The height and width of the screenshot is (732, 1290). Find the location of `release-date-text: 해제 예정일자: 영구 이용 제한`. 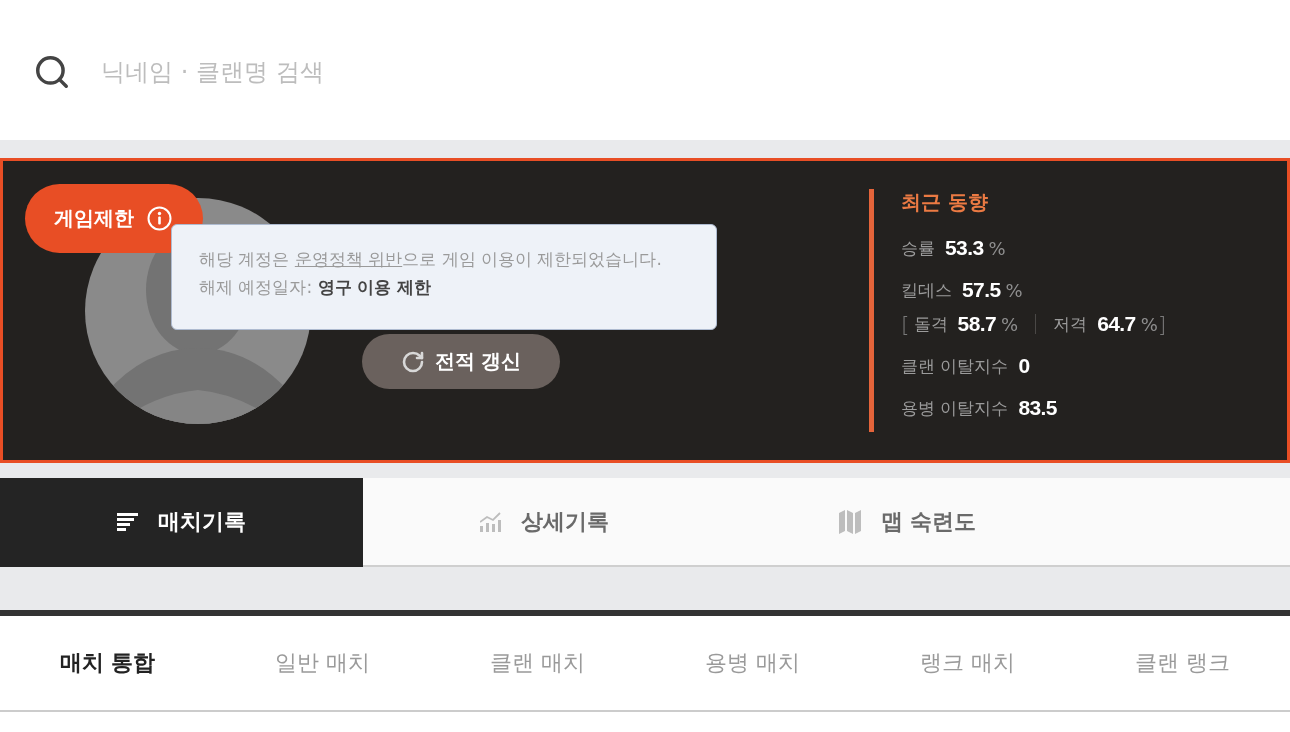

release-date-text: 해제 예정일자: 영구 이용 제한 is located at coordinates (315, 287).